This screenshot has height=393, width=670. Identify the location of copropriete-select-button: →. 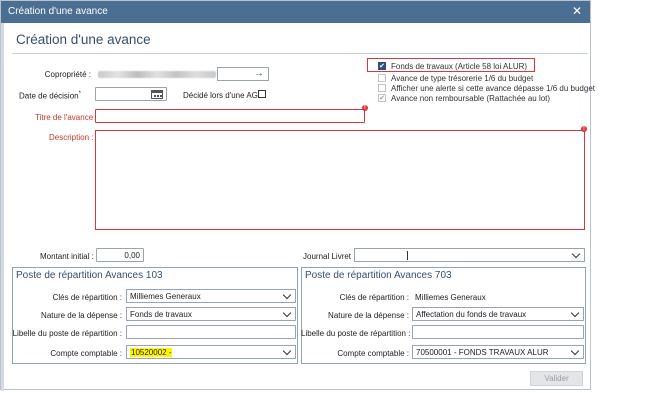
(243, 74).